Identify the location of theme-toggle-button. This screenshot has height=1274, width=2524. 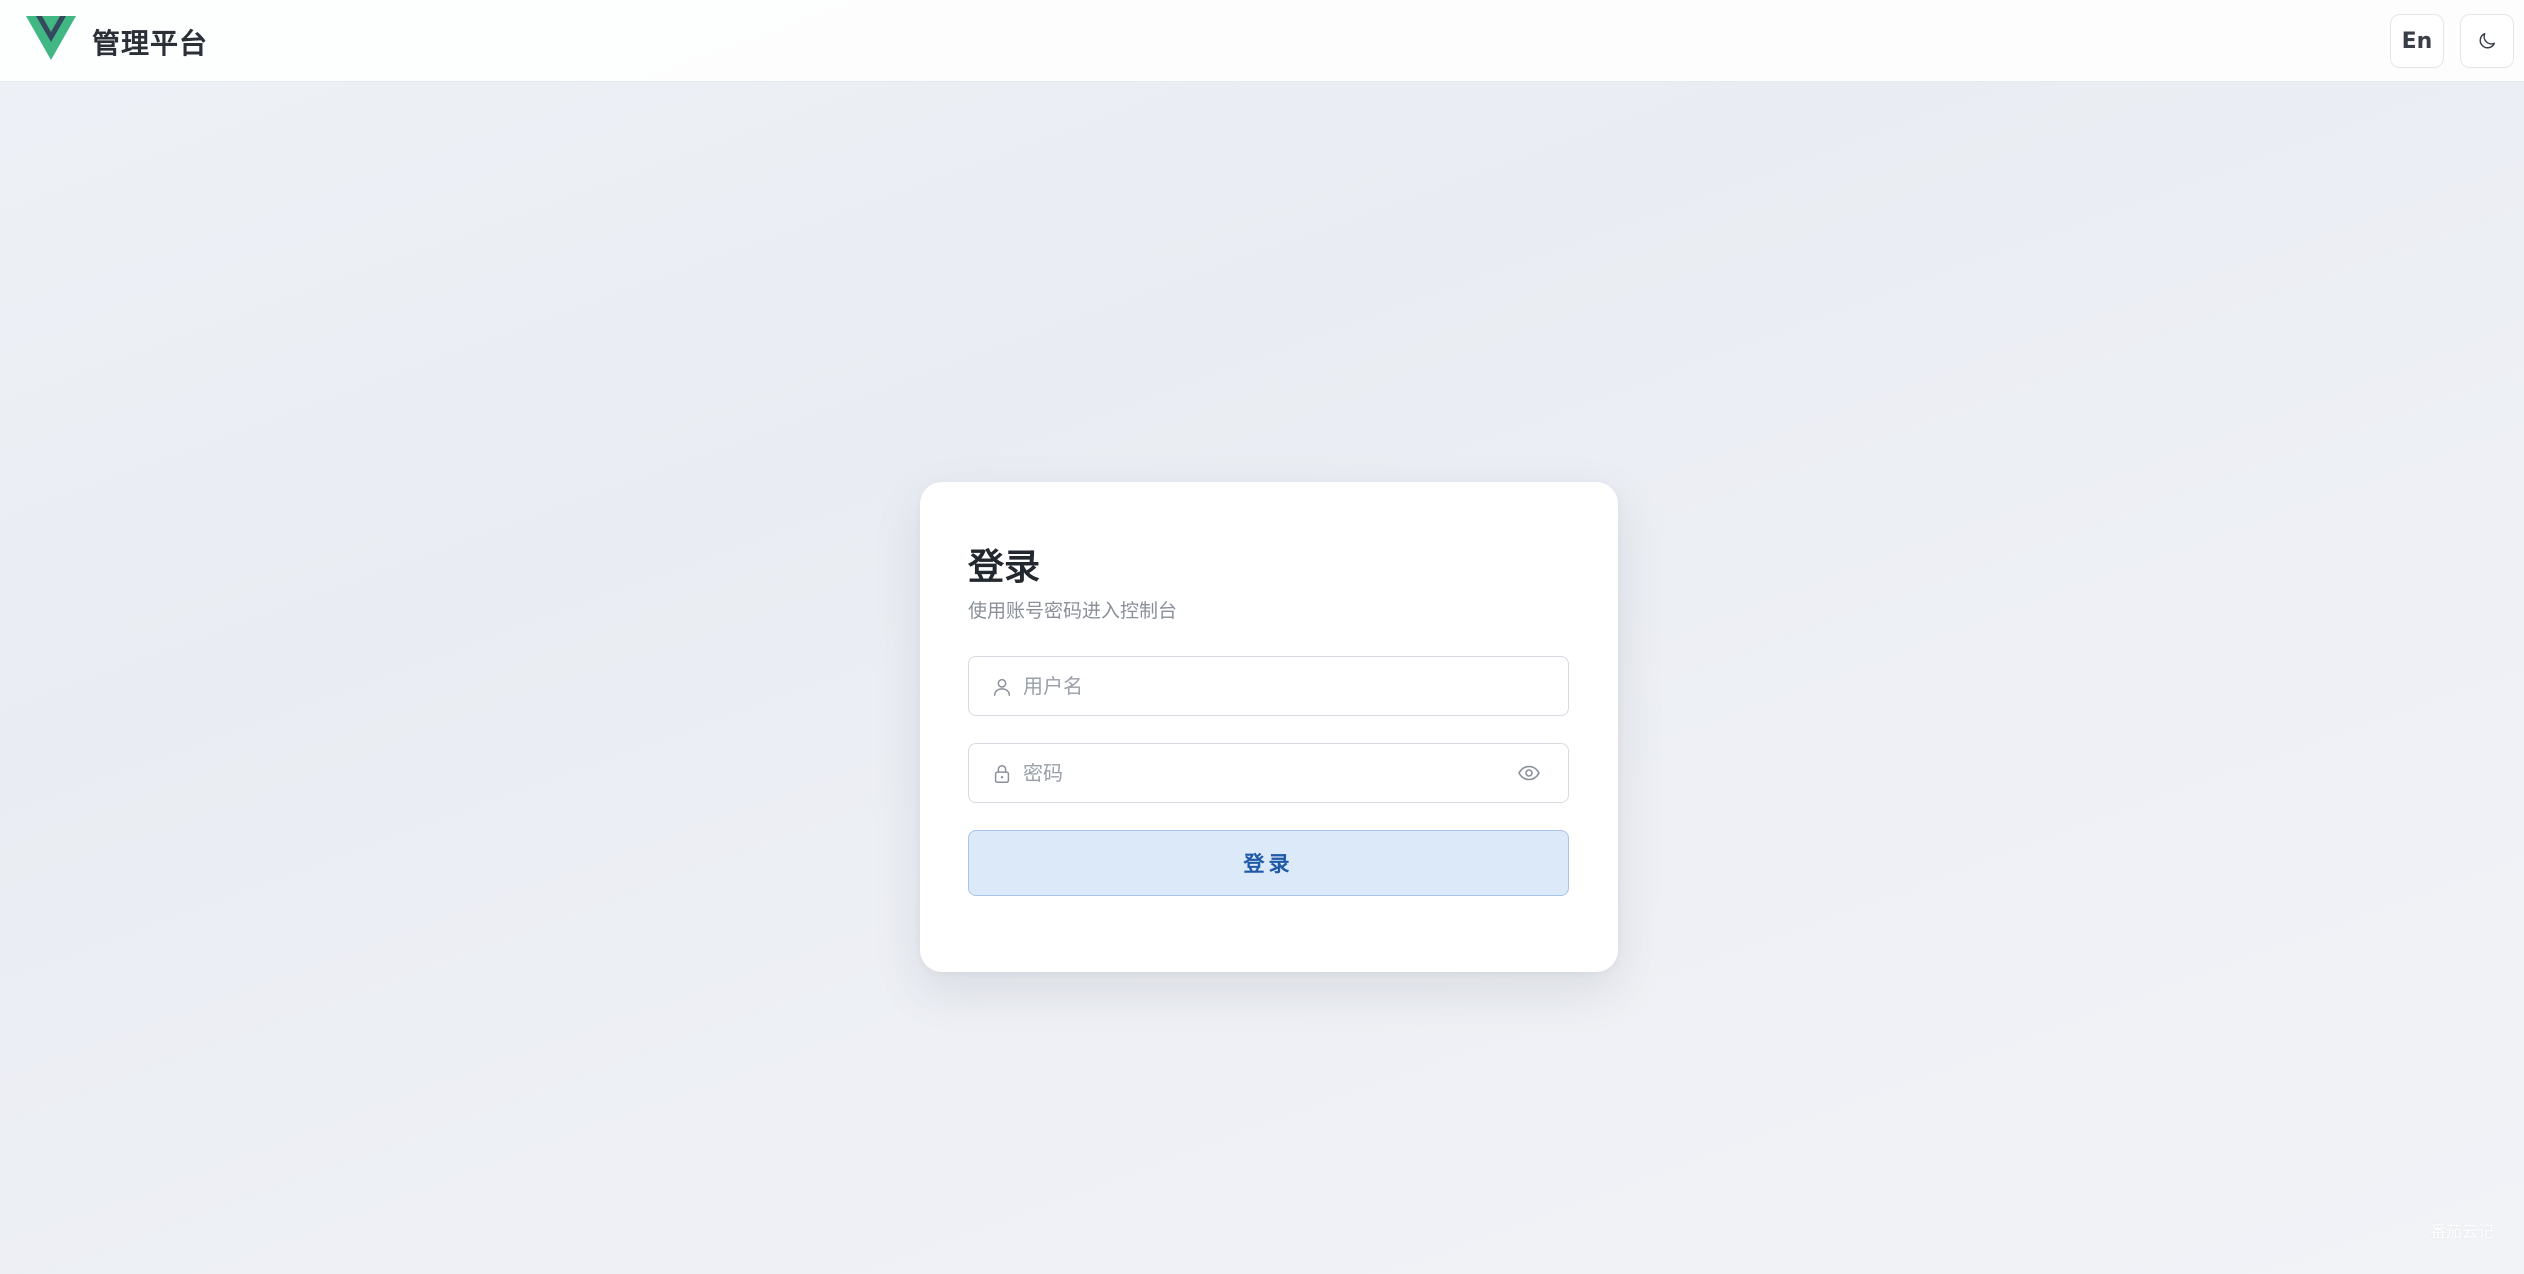
(2487, 41).